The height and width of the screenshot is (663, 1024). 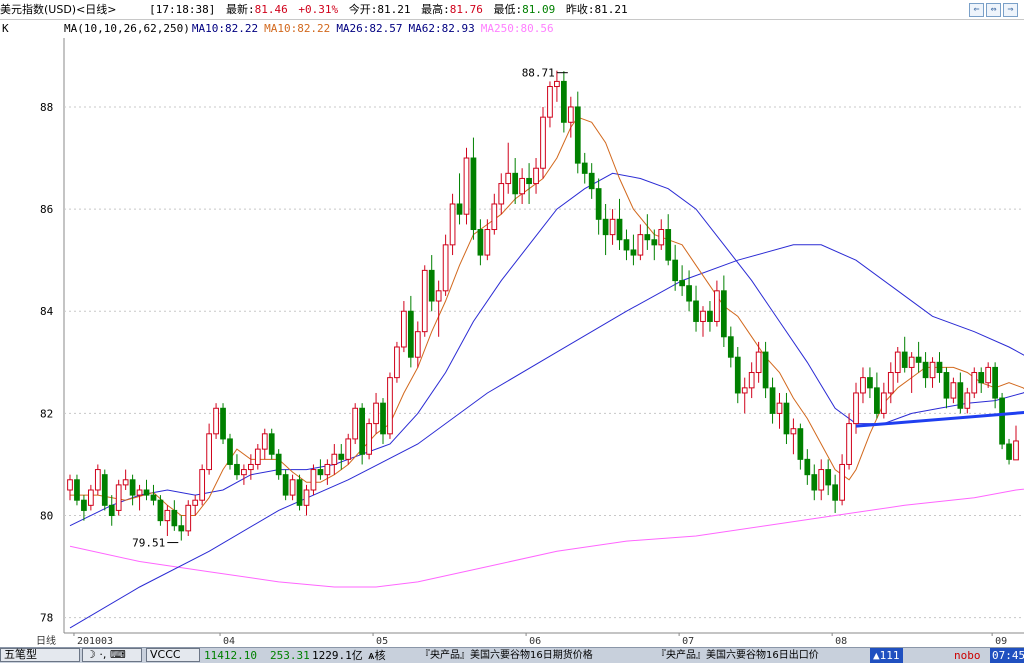 I want to click on x-tick-label-4: 06, so click(x=535, y=641).